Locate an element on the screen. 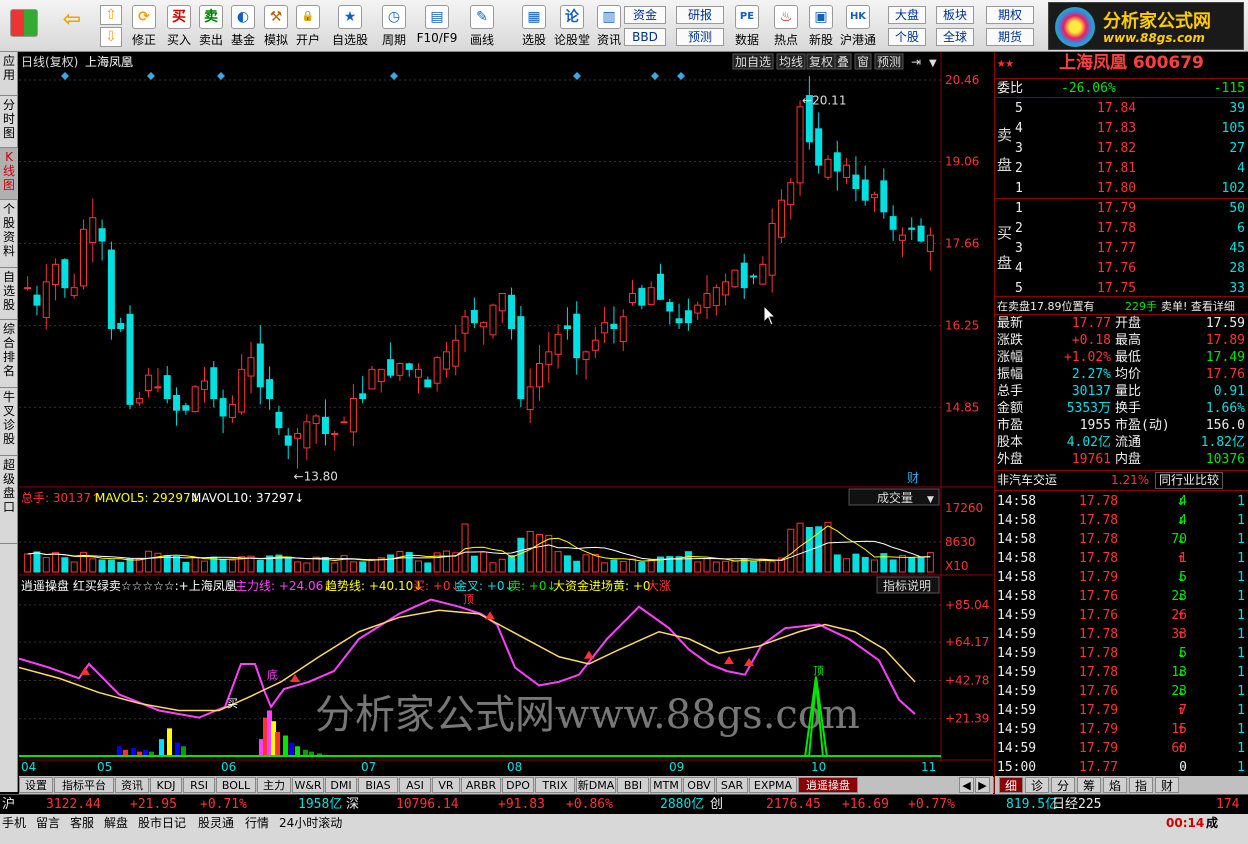 The image size is (1248, 844). research-button: 研报 is located at coordinates (700, 15).